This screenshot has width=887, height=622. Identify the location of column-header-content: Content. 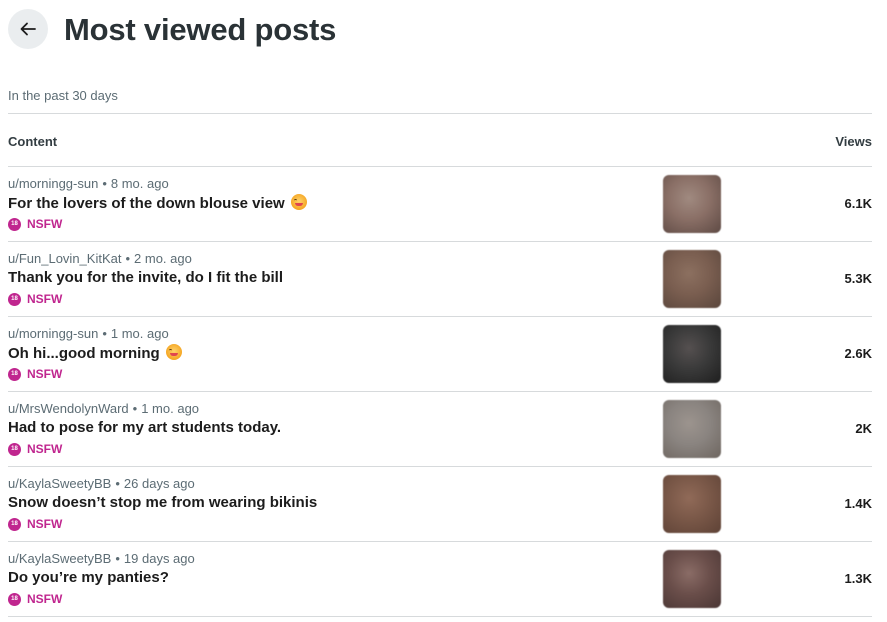
(33, 141).